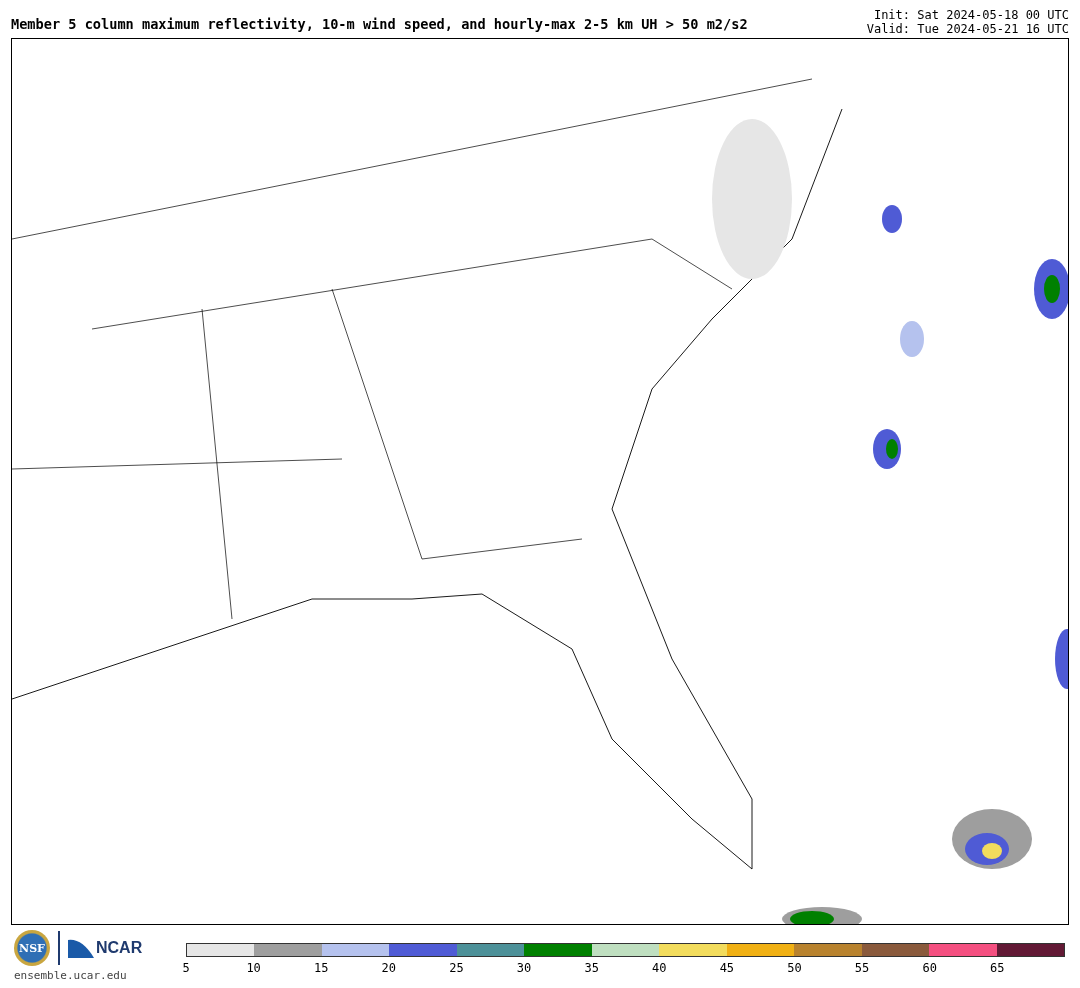 The image size is (1080, 988). What do you see at coordinates (967, 29) in the screenshot?
I see `valid-time: Valid: Tue 2024-05-21 16 UTC` at bounding box center [967, 29].